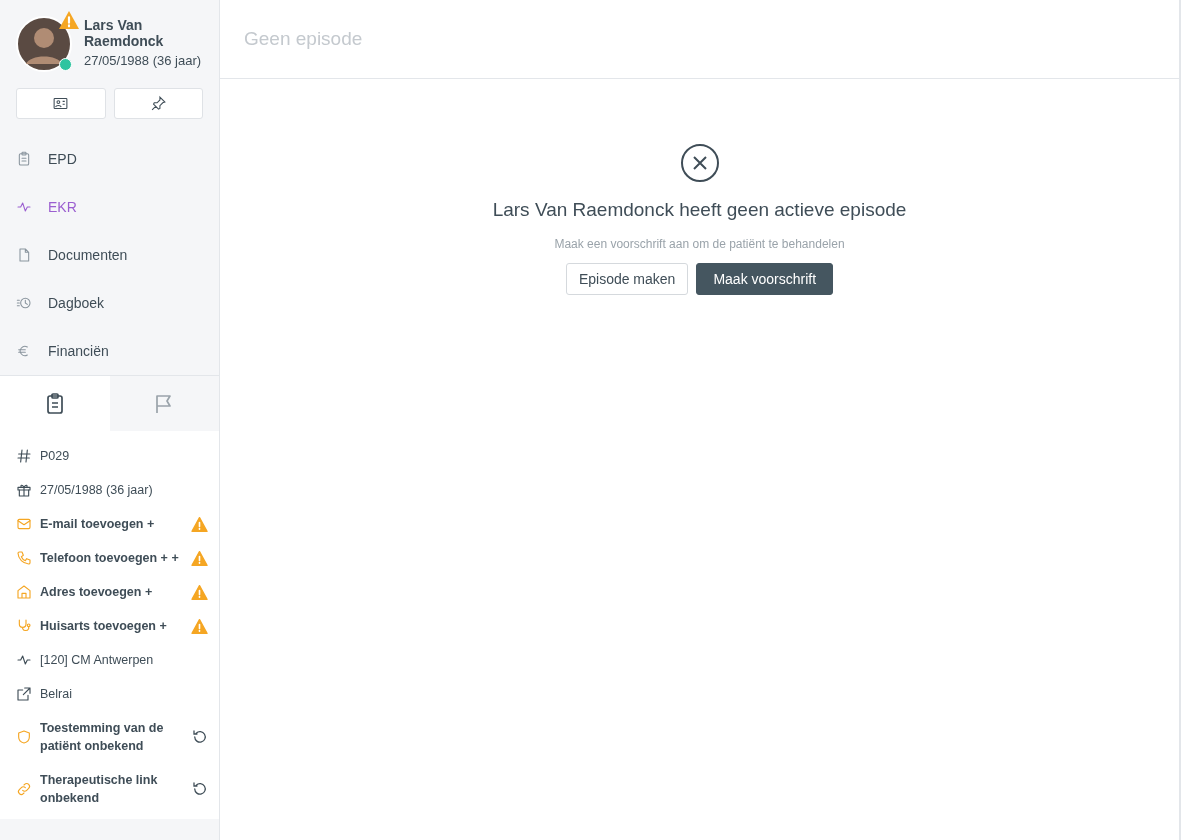 The width and height of the screenshot is (1181, 840). Describe the element at coordinates (97, 660) in the screenshot. I see `info-label: [120] CM Antwerpen` at that location.